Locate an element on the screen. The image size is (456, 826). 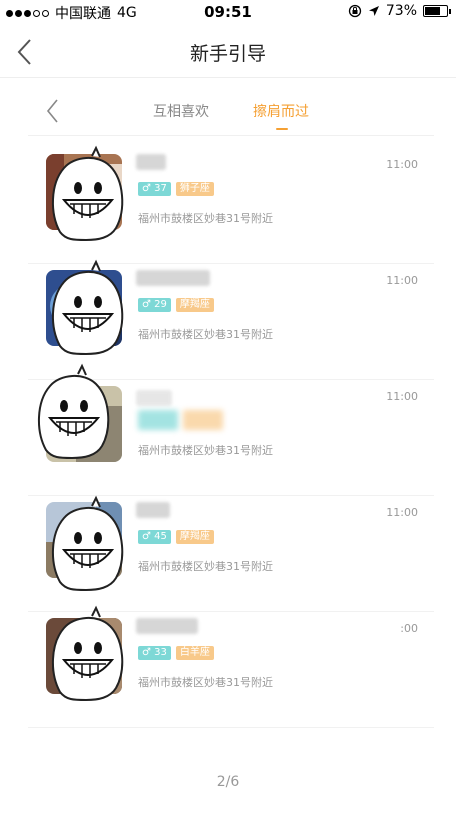
battery-percent: 73% is located at coordinates (401, 11).